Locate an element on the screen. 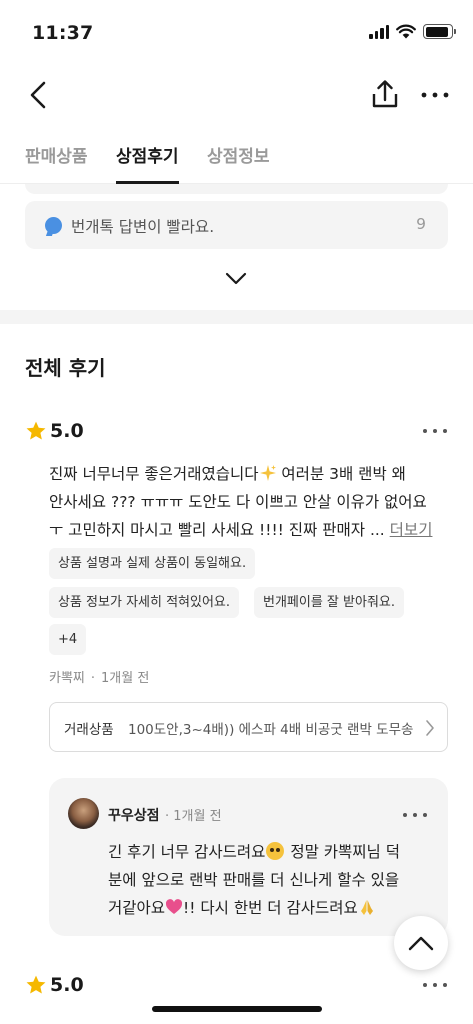 This screenshot has width=473, height=1024. keyword-card-tail is located at coordinates (236, 189).